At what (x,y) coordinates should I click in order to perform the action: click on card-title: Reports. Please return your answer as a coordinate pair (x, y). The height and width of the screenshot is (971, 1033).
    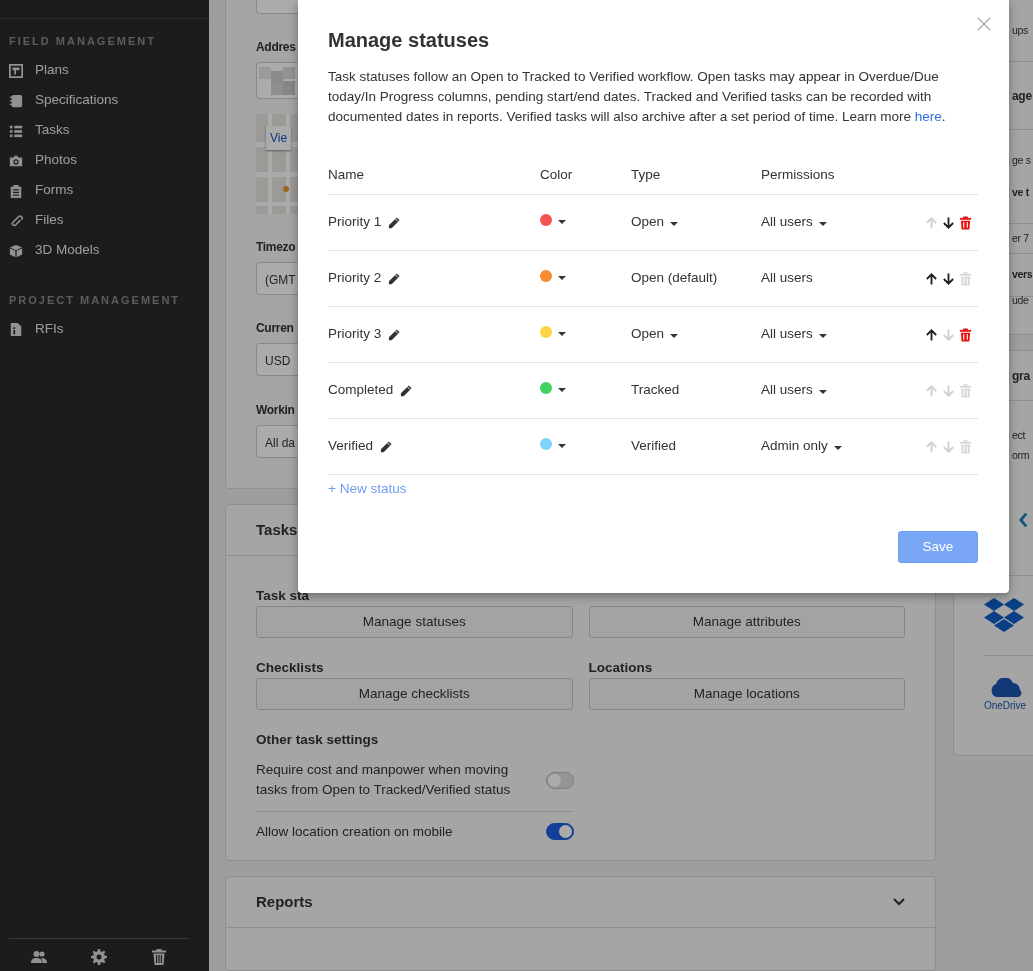
    Looking at the image, I should click on (284, 901).